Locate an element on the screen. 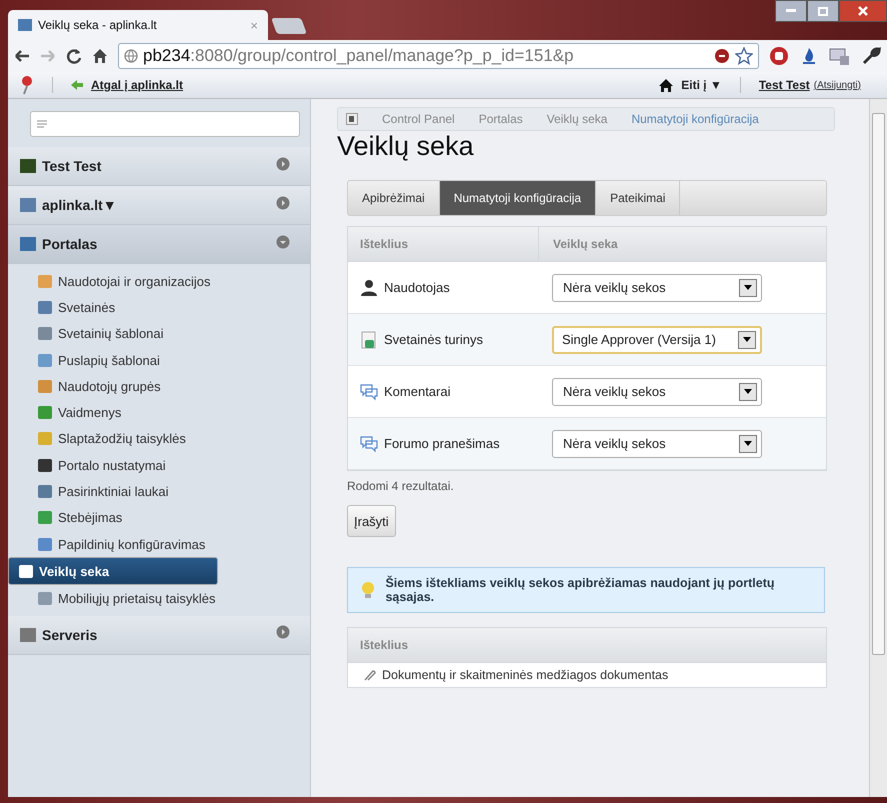  maximize-icon is located at coordinates (823, 11).